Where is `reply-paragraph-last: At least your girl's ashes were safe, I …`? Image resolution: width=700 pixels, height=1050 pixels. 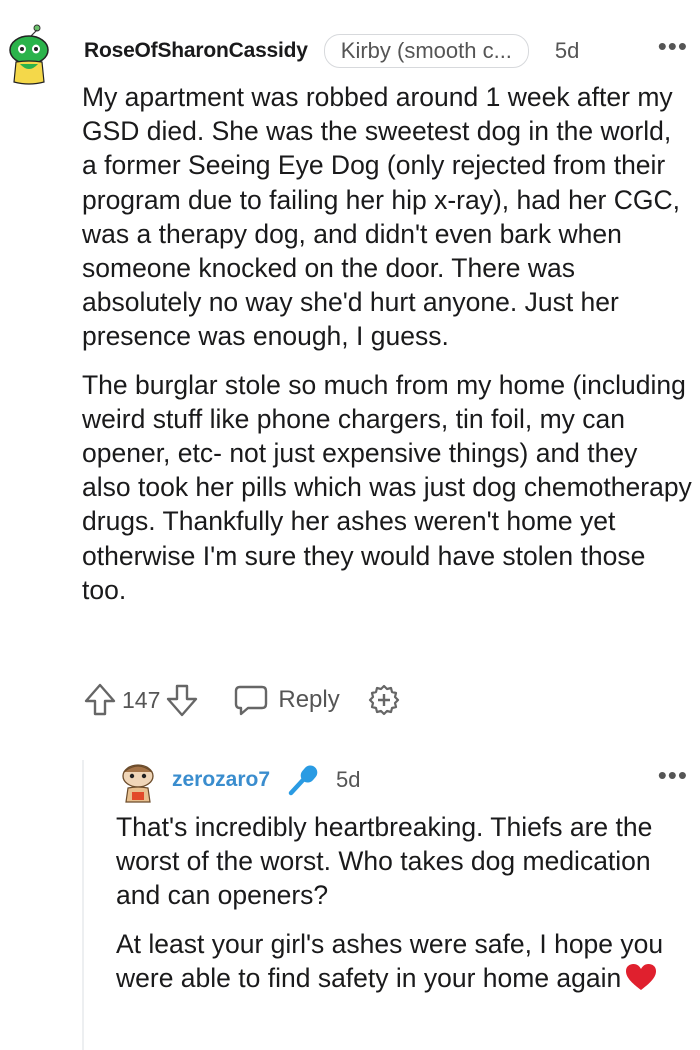
reply-paragraph-last: At least your girl's ashes were safe, I … is located at coordinates (403, 963).